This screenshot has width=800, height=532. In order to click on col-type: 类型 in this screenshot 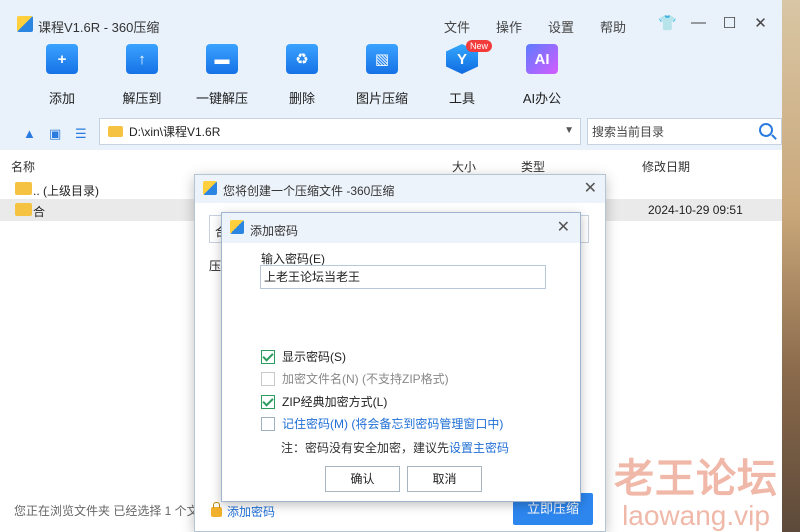, I will do `click(533, 166)`.